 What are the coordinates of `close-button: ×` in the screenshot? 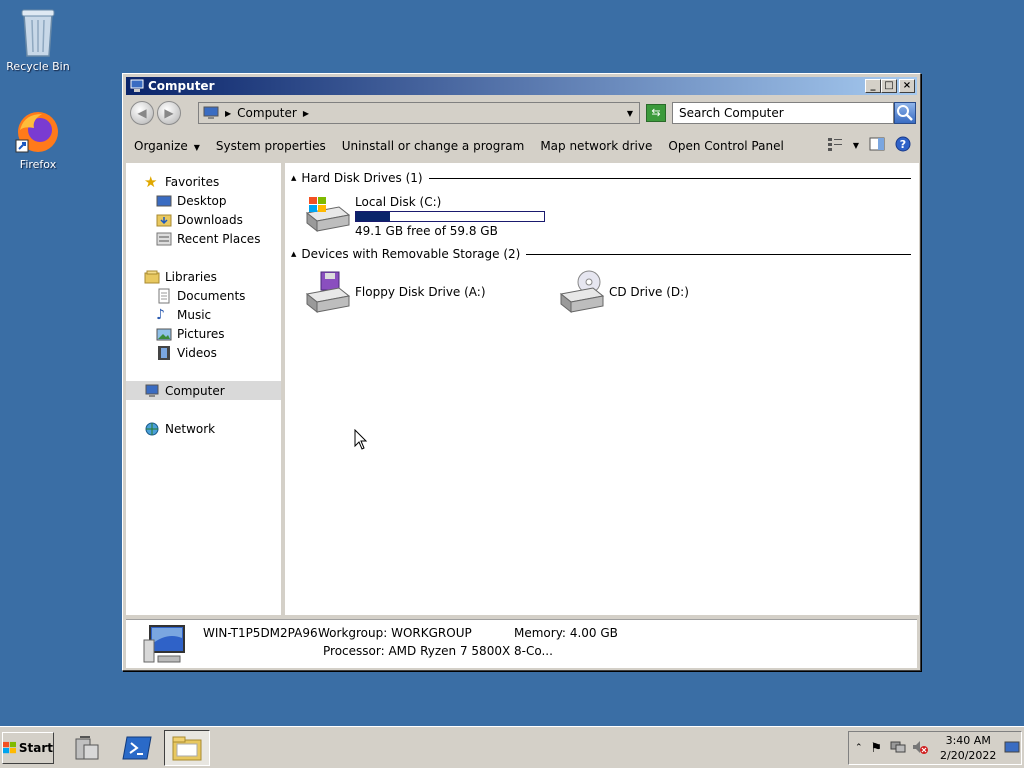 It's located at (907, 86).